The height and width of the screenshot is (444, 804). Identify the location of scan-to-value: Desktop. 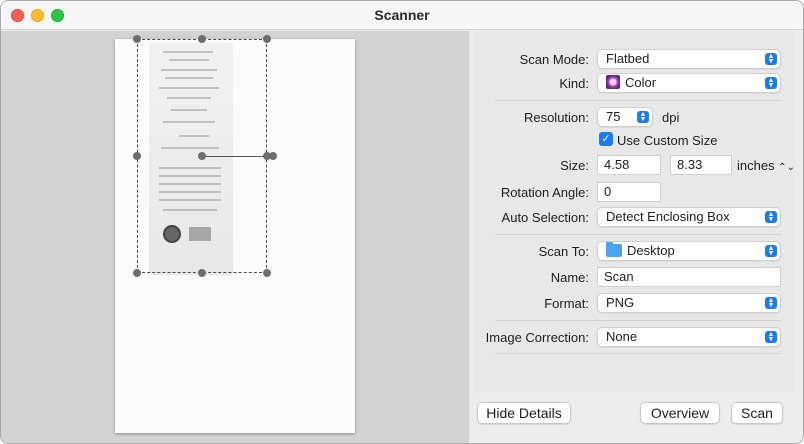
(651, 250).